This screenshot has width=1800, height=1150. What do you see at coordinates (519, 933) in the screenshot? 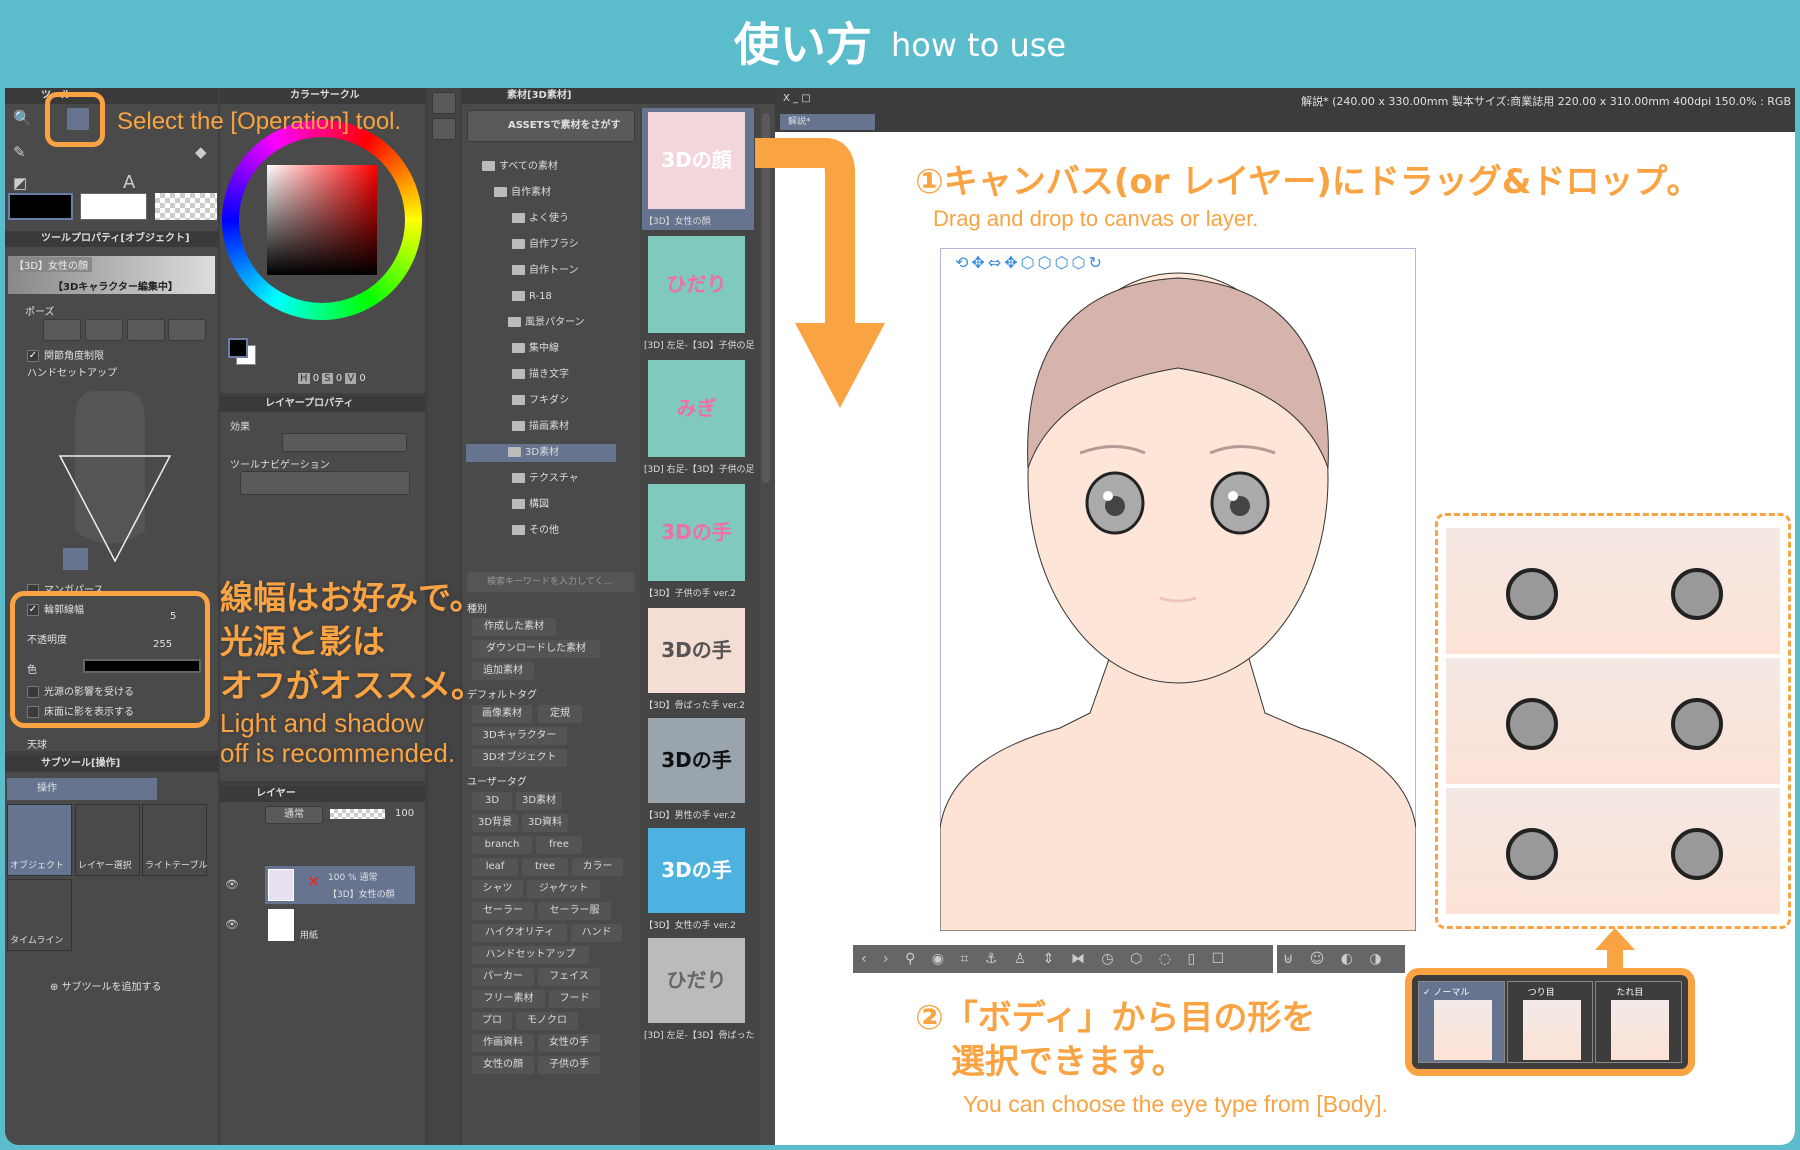
I see `tag-button: ハイクオリティ` at bounding box center [519, 933].